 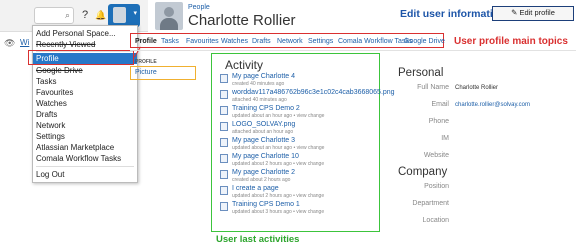 I want to click on im-label: IM, so click(x=445, y=138).